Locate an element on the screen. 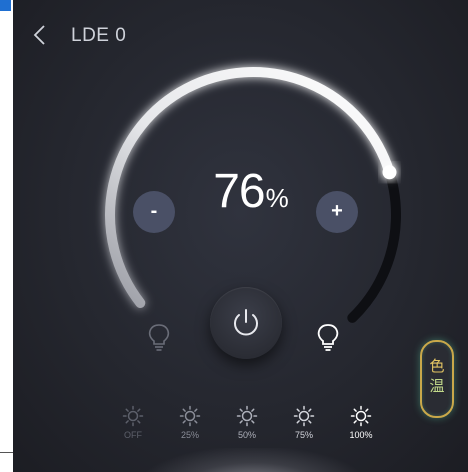  bulb-bright-icon is located at coordinates (328, 337).